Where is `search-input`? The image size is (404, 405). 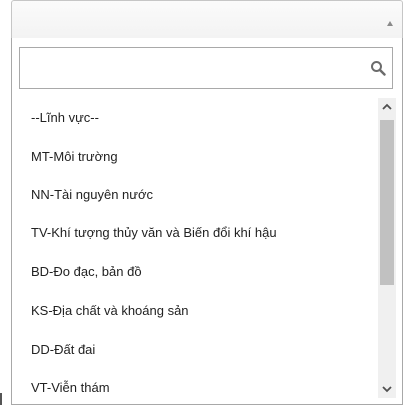
search-input is located at coordinates (190, 68).